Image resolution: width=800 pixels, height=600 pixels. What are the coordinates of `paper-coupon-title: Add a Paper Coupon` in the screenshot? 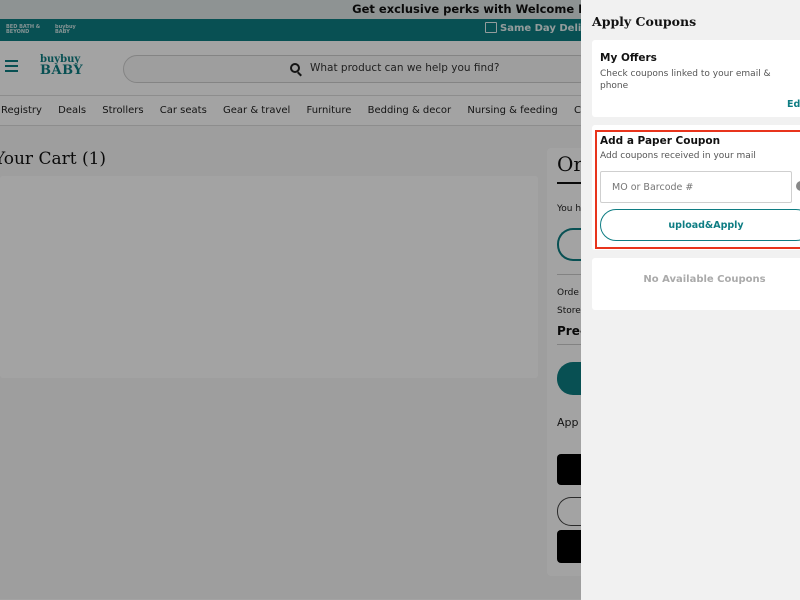 It's located at (660, 141).